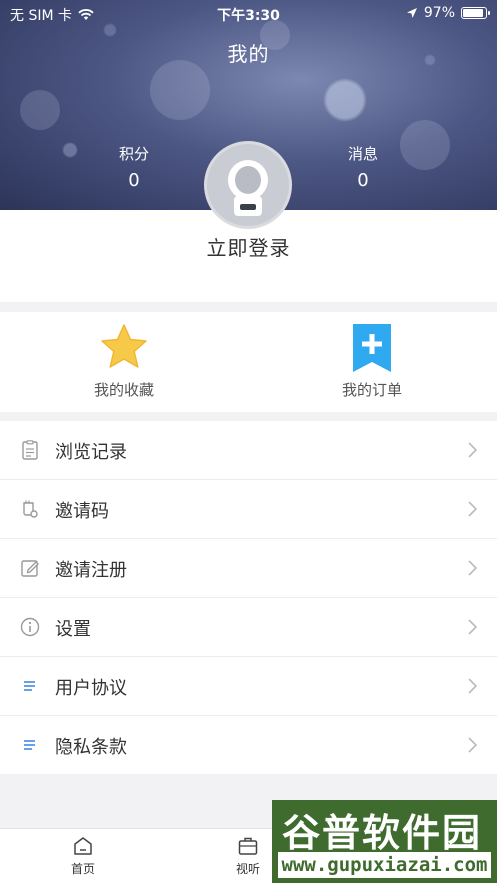 The height and width of the screenshot is (883, 497). Describe the element at coordinates (384, 865) in the screenshot. I see `watermark-url: www.gupuxiazai.com` at that location.